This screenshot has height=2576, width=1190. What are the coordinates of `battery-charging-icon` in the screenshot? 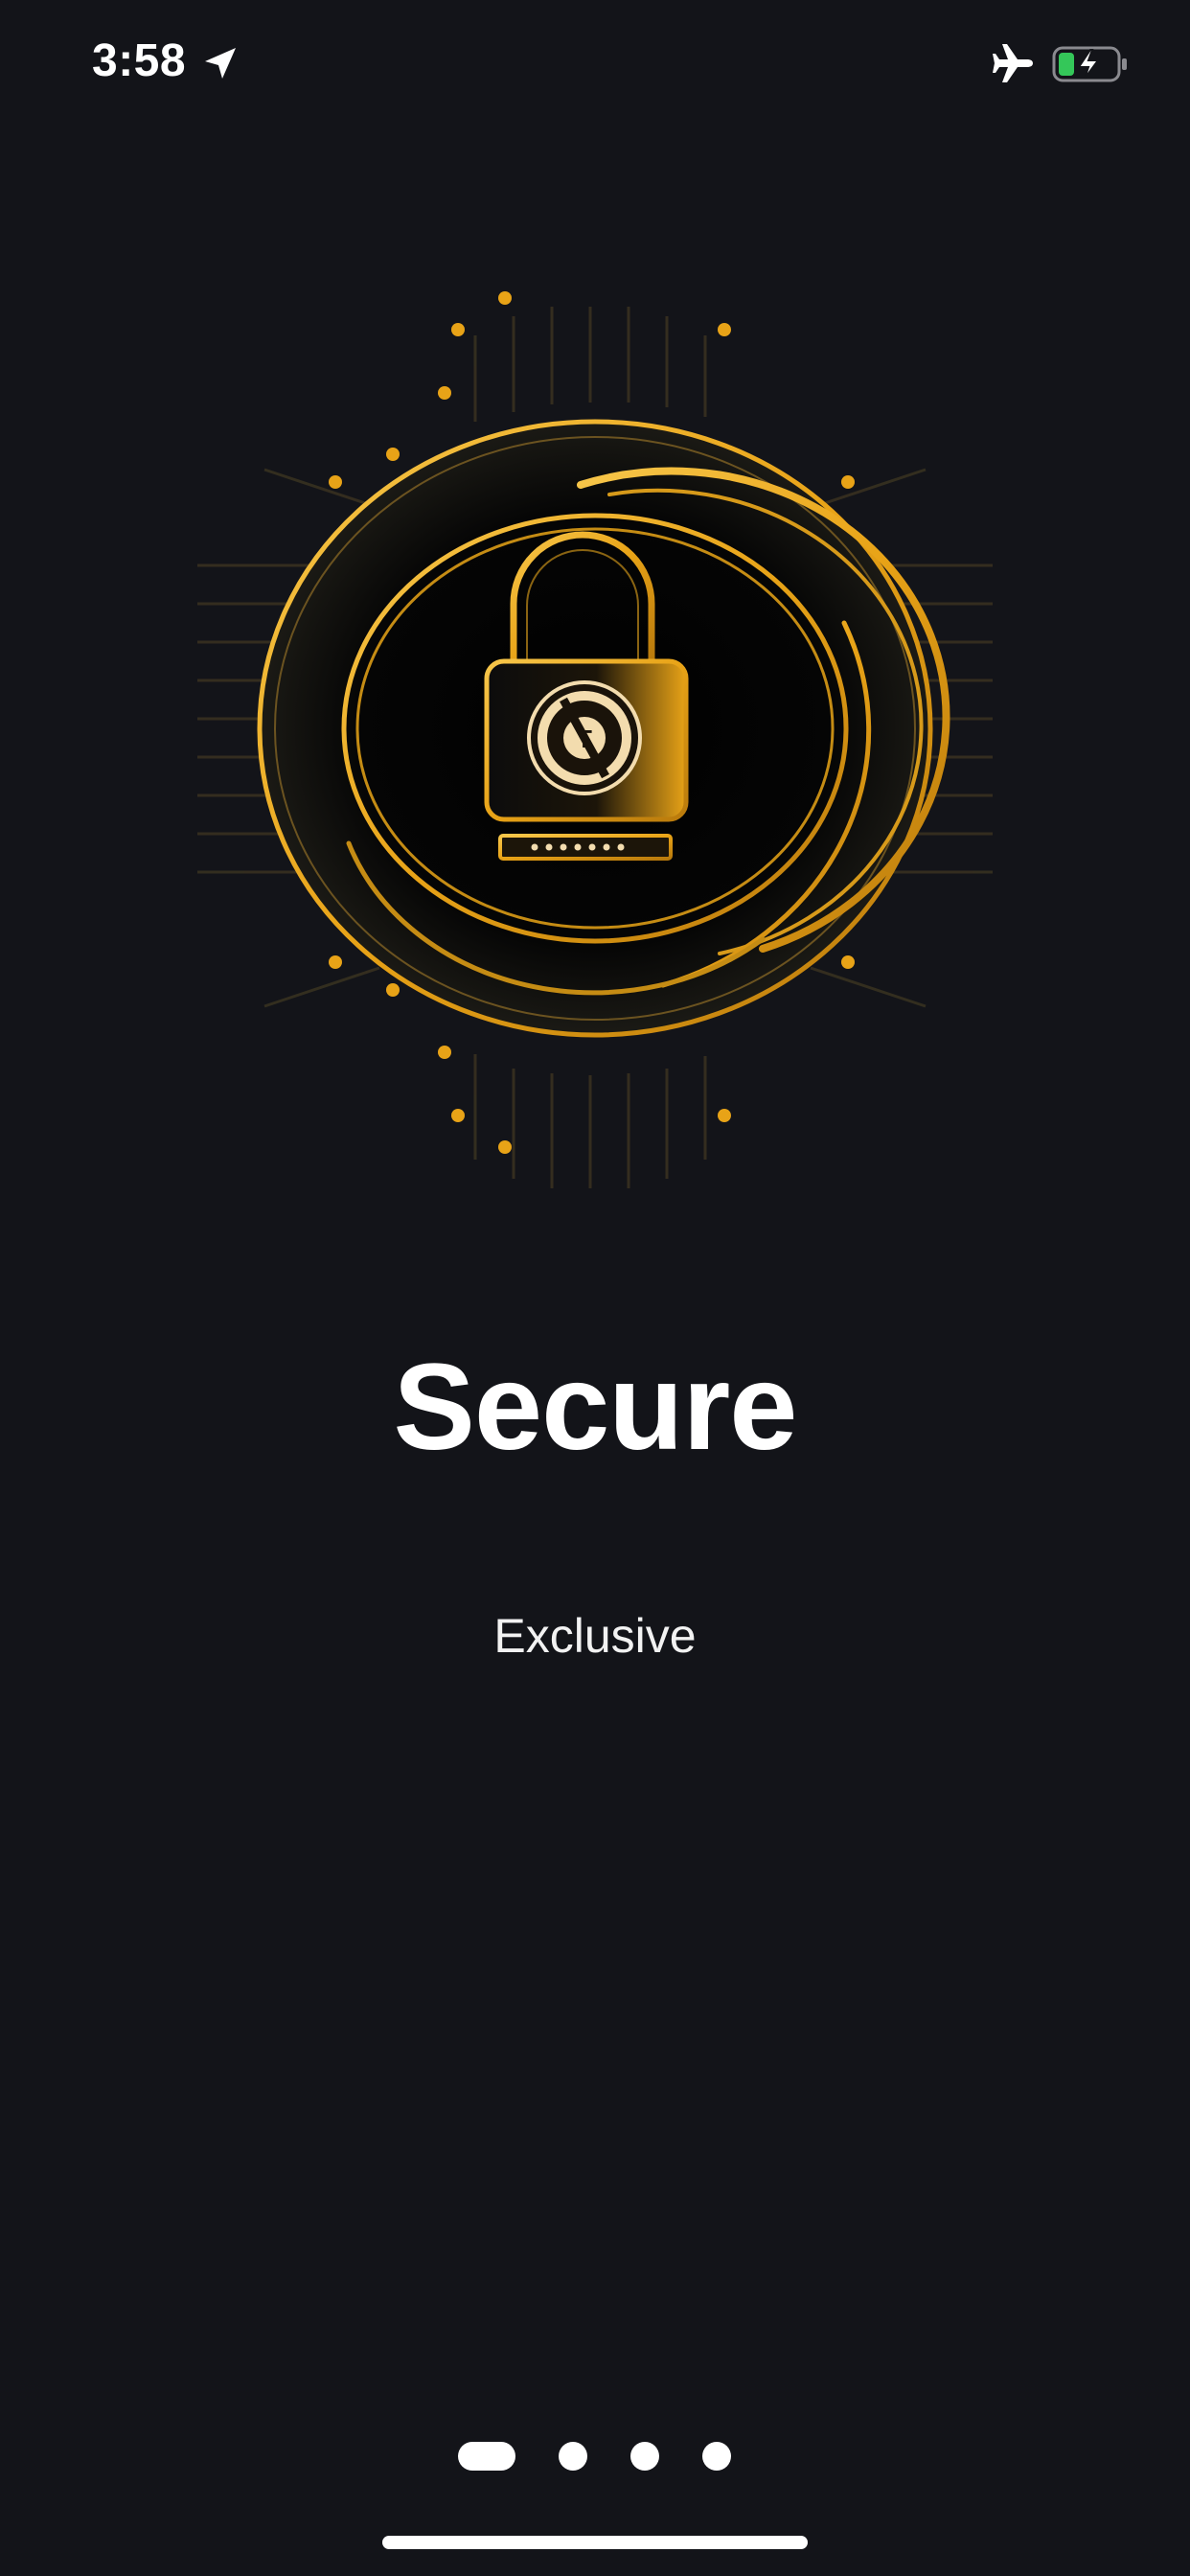 It's located at (1090, 64).